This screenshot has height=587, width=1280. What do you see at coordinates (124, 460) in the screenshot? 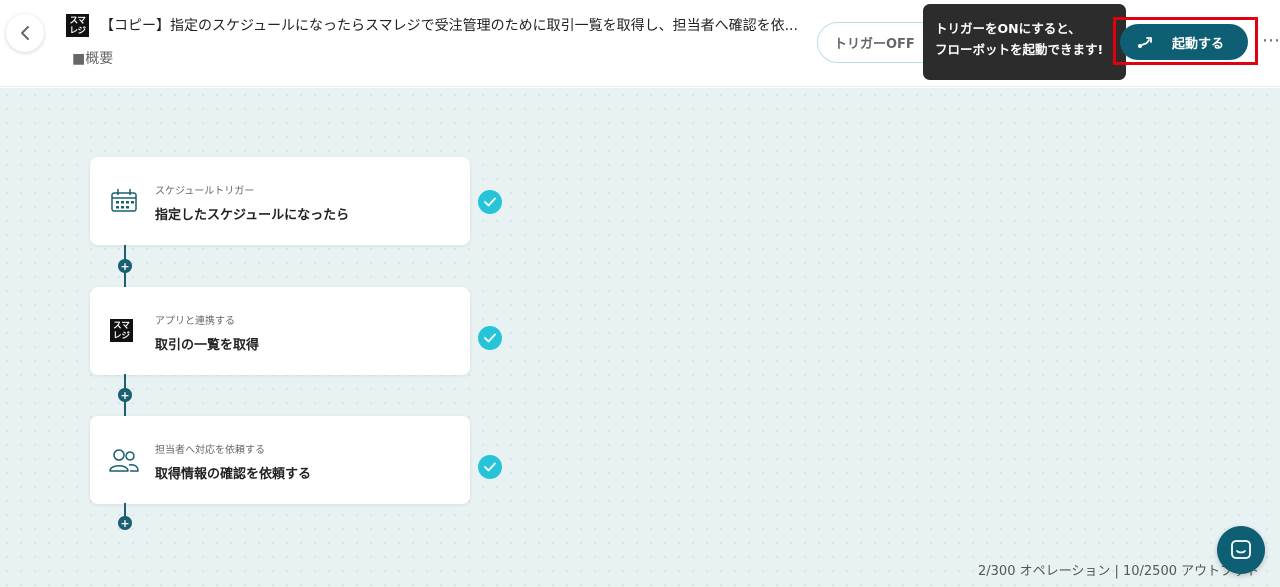
I see `users-icon` at bounding box center [124, 460].